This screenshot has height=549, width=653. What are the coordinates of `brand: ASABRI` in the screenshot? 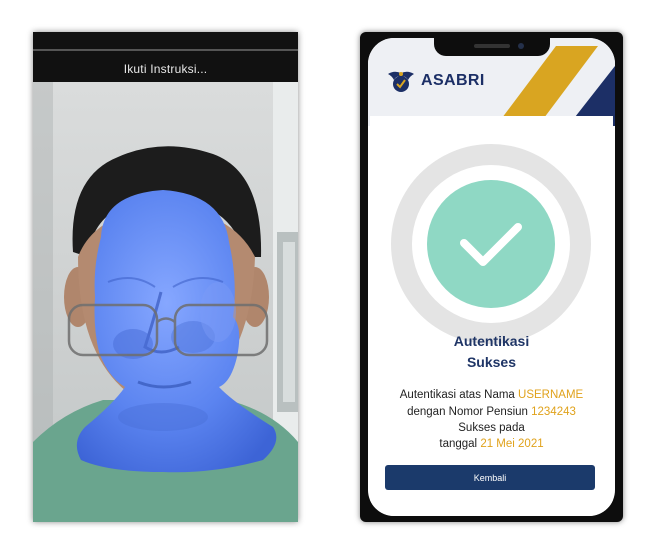 It's located at (435, 81).